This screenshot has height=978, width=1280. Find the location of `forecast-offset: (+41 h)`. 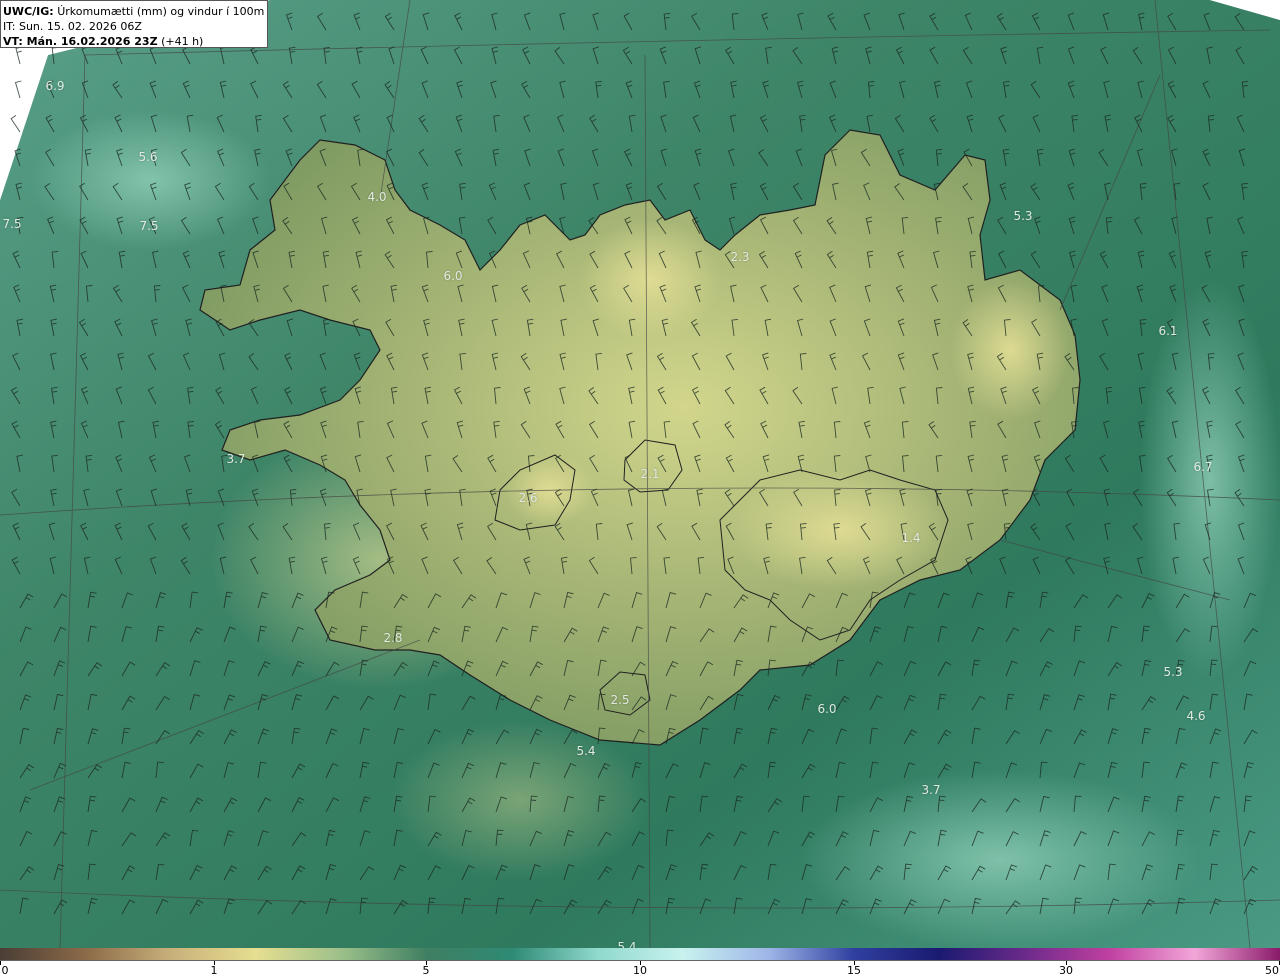

forecast-offset: (+41 h) is located at coordinates (182, 41).